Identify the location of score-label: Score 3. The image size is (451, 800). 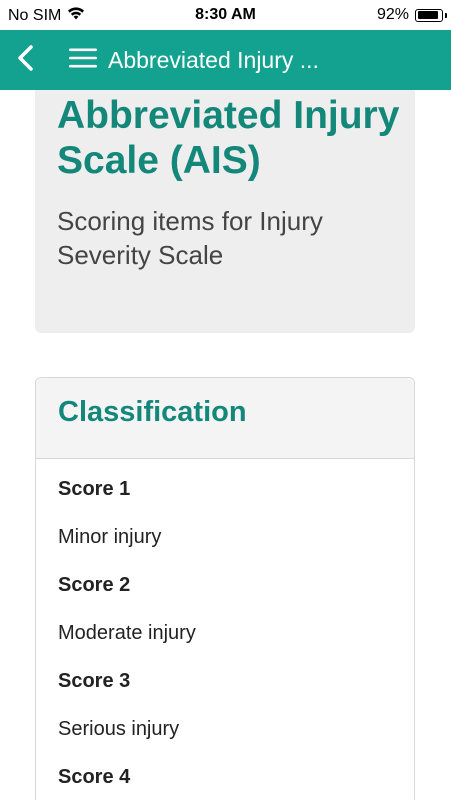
(94, 681).